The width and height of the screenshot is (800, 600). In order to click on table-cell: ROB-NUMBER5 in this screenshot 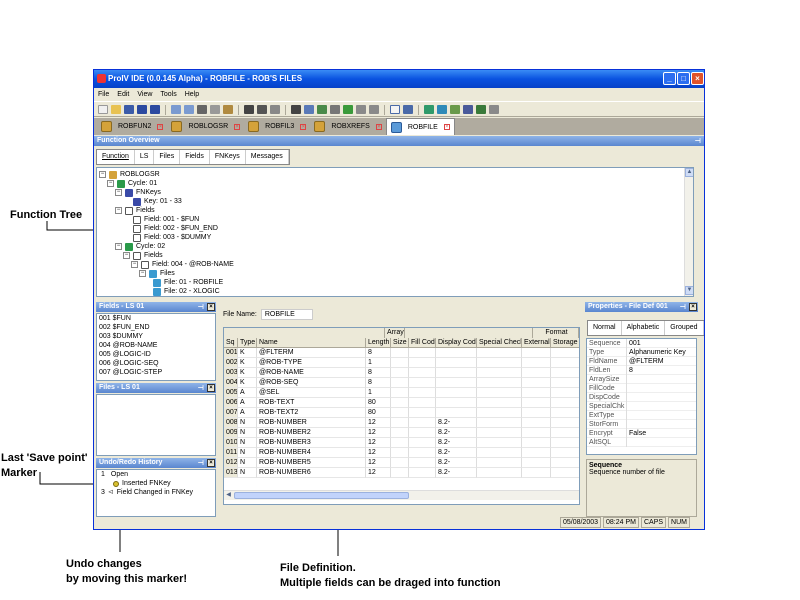, I will do `click(311, 463)`.